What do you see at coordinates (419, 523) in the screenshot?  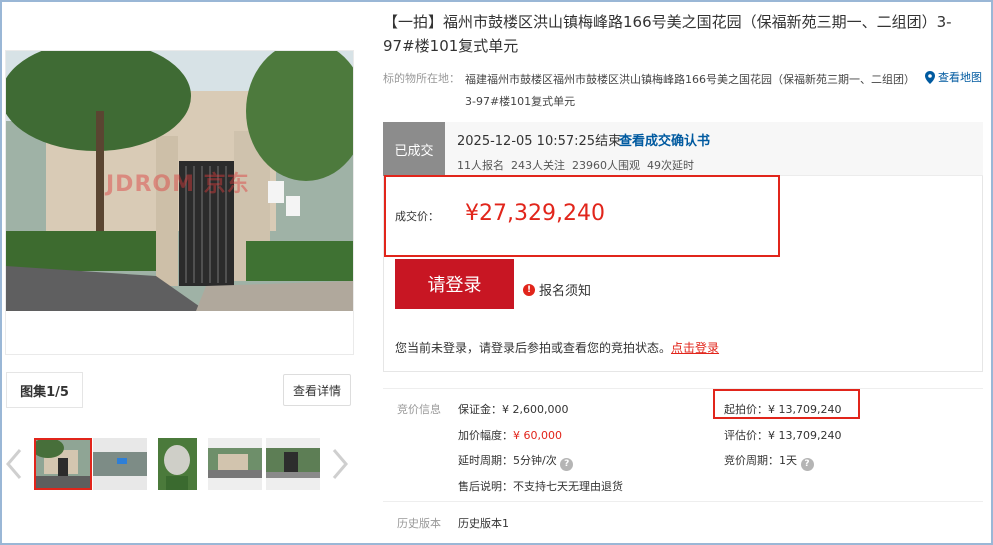 I see `history-label: 历史版本` at bounding box center [419, 523].